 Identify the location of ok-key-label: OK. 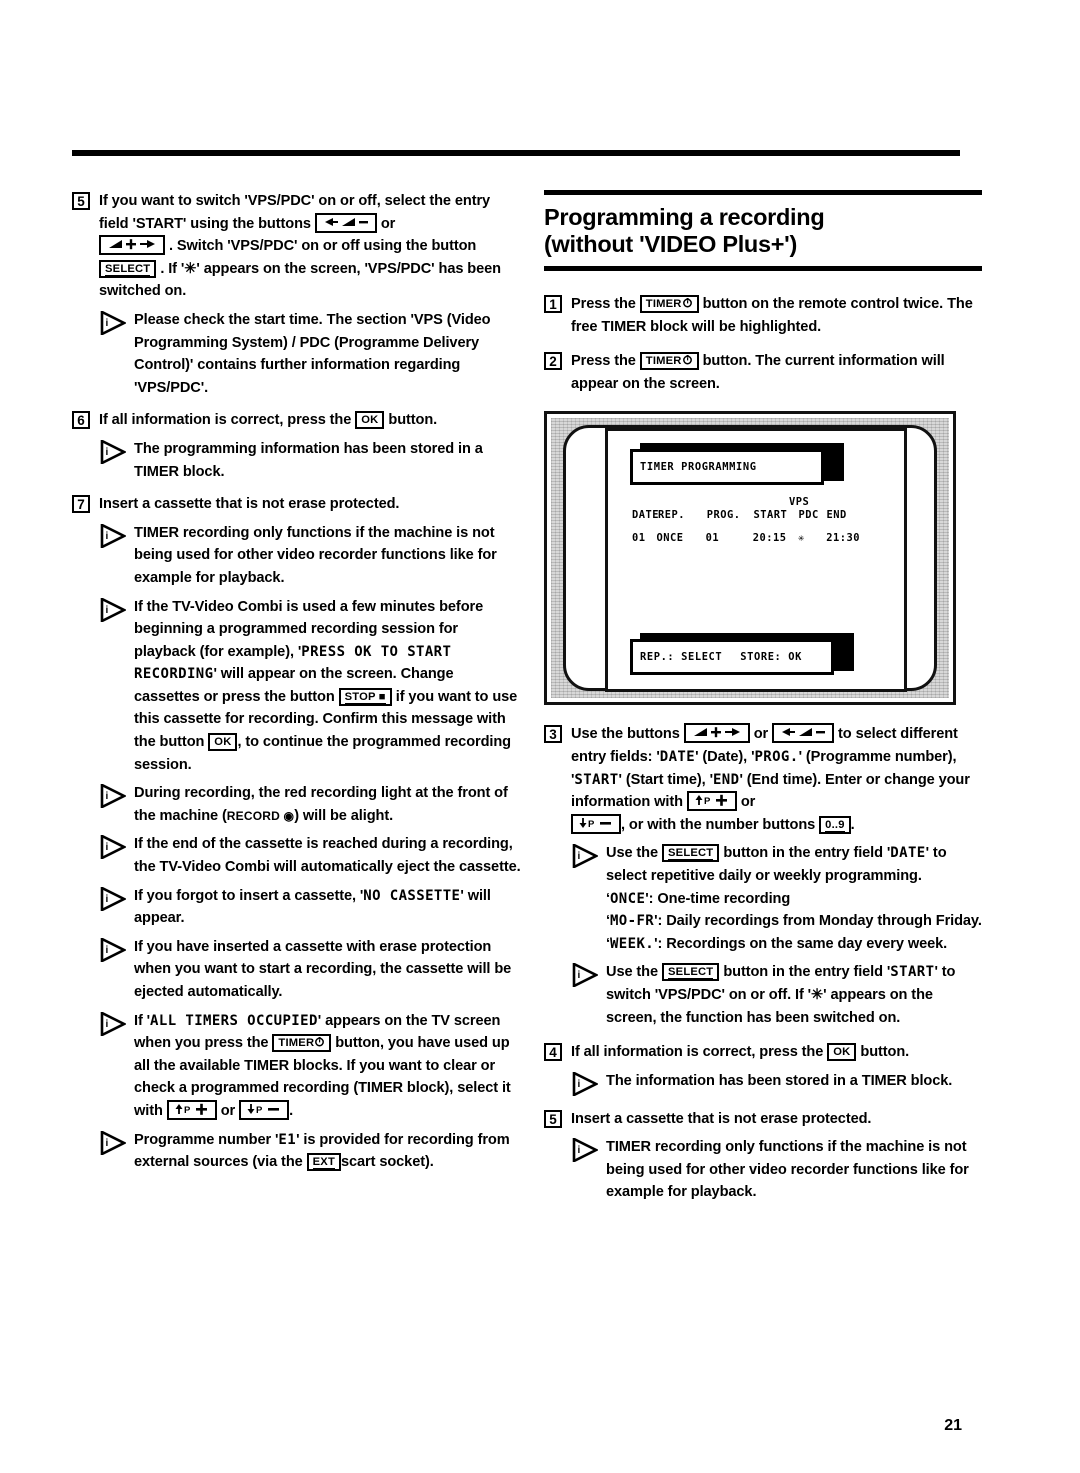
(223, 742).